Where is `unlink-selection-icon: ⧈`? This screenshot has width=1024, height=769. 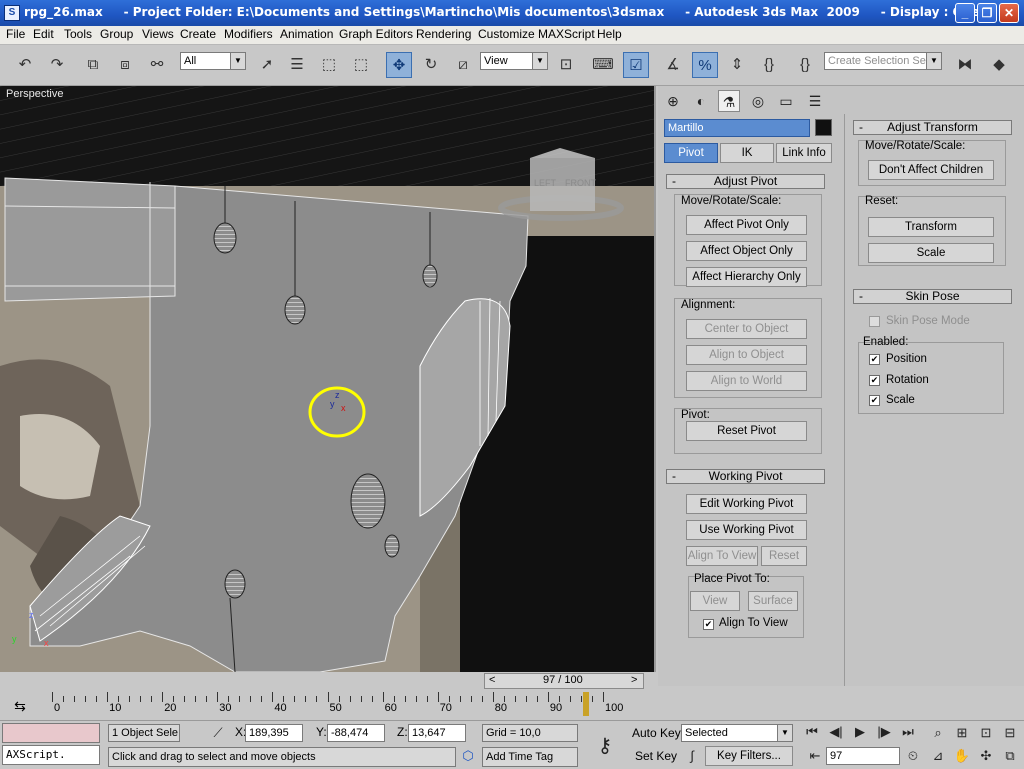
unlink-selection-icon: ⧈ is located at coordinates (125, 65).